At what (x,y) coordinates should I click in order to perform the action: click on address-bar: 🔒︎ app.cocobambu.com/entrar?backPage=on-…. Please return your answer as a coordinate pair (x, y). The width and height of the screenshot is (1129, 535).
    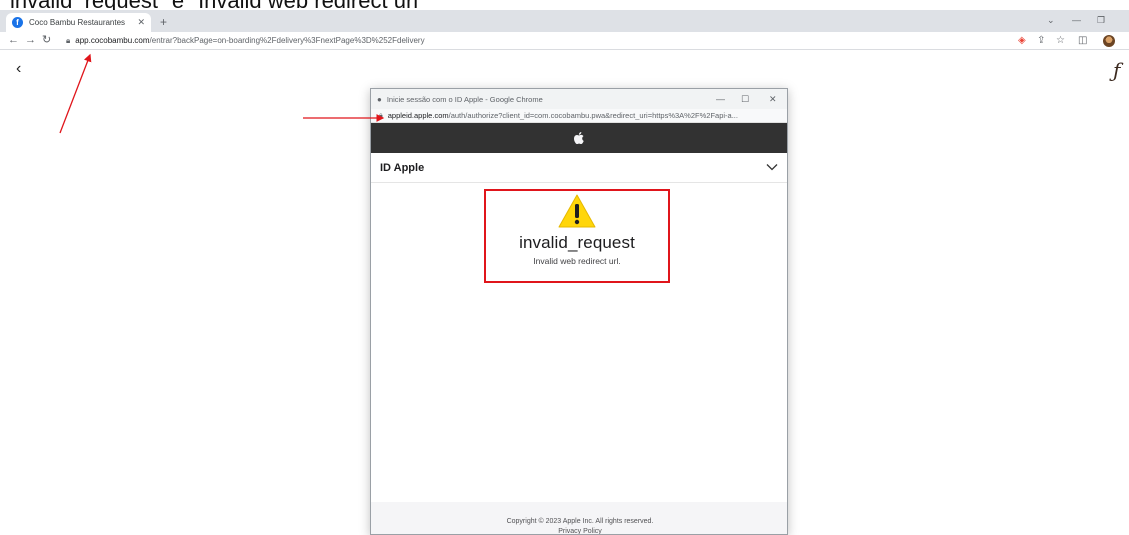
    Looking at the image, I should click on (536, 40).